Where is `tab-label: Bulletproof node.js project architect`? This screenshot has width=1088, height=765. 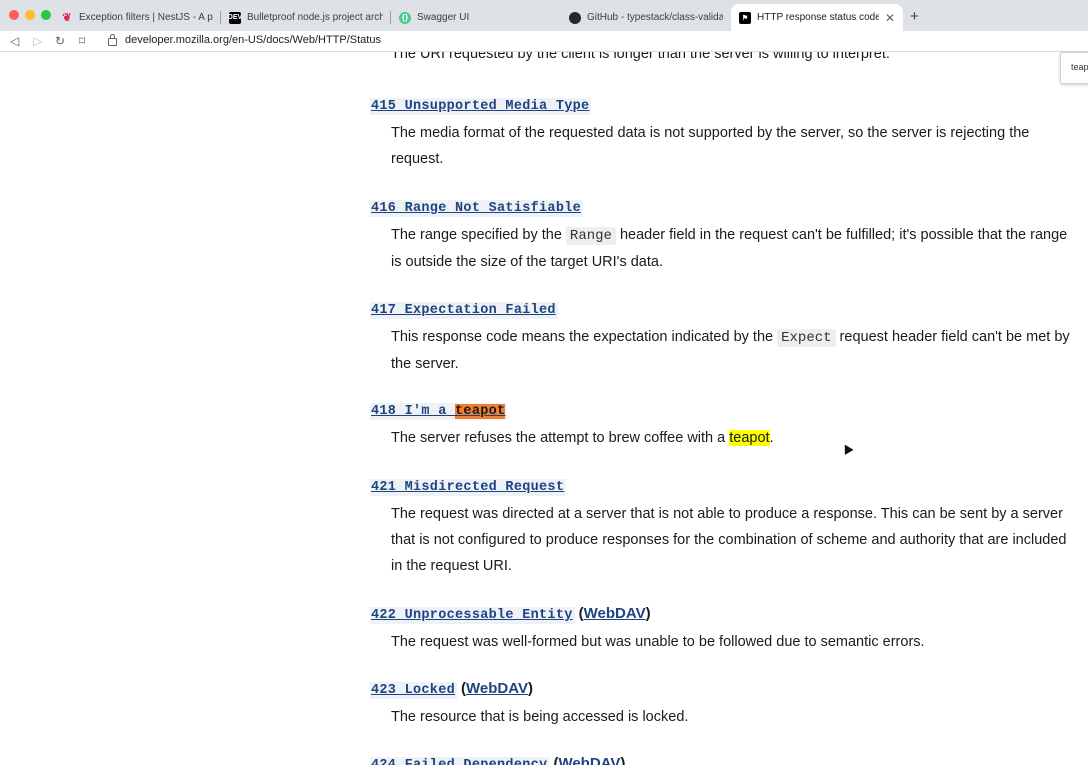
tab-label: Bulletproof node.js project architect is located at coordinates (315, 17).